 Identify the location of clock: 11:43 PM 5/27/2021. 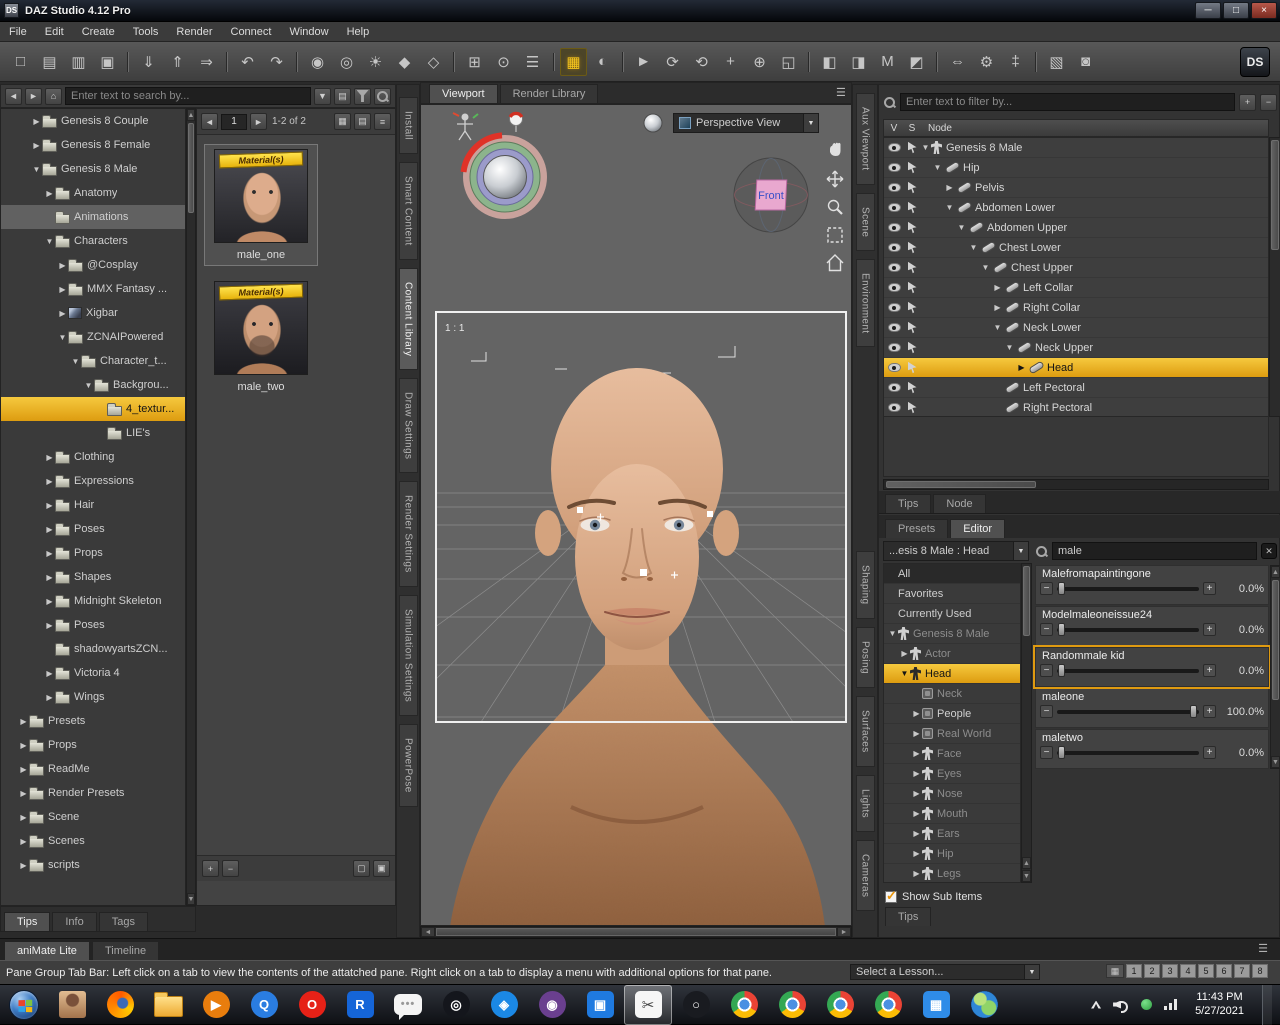
(1219, 1005).